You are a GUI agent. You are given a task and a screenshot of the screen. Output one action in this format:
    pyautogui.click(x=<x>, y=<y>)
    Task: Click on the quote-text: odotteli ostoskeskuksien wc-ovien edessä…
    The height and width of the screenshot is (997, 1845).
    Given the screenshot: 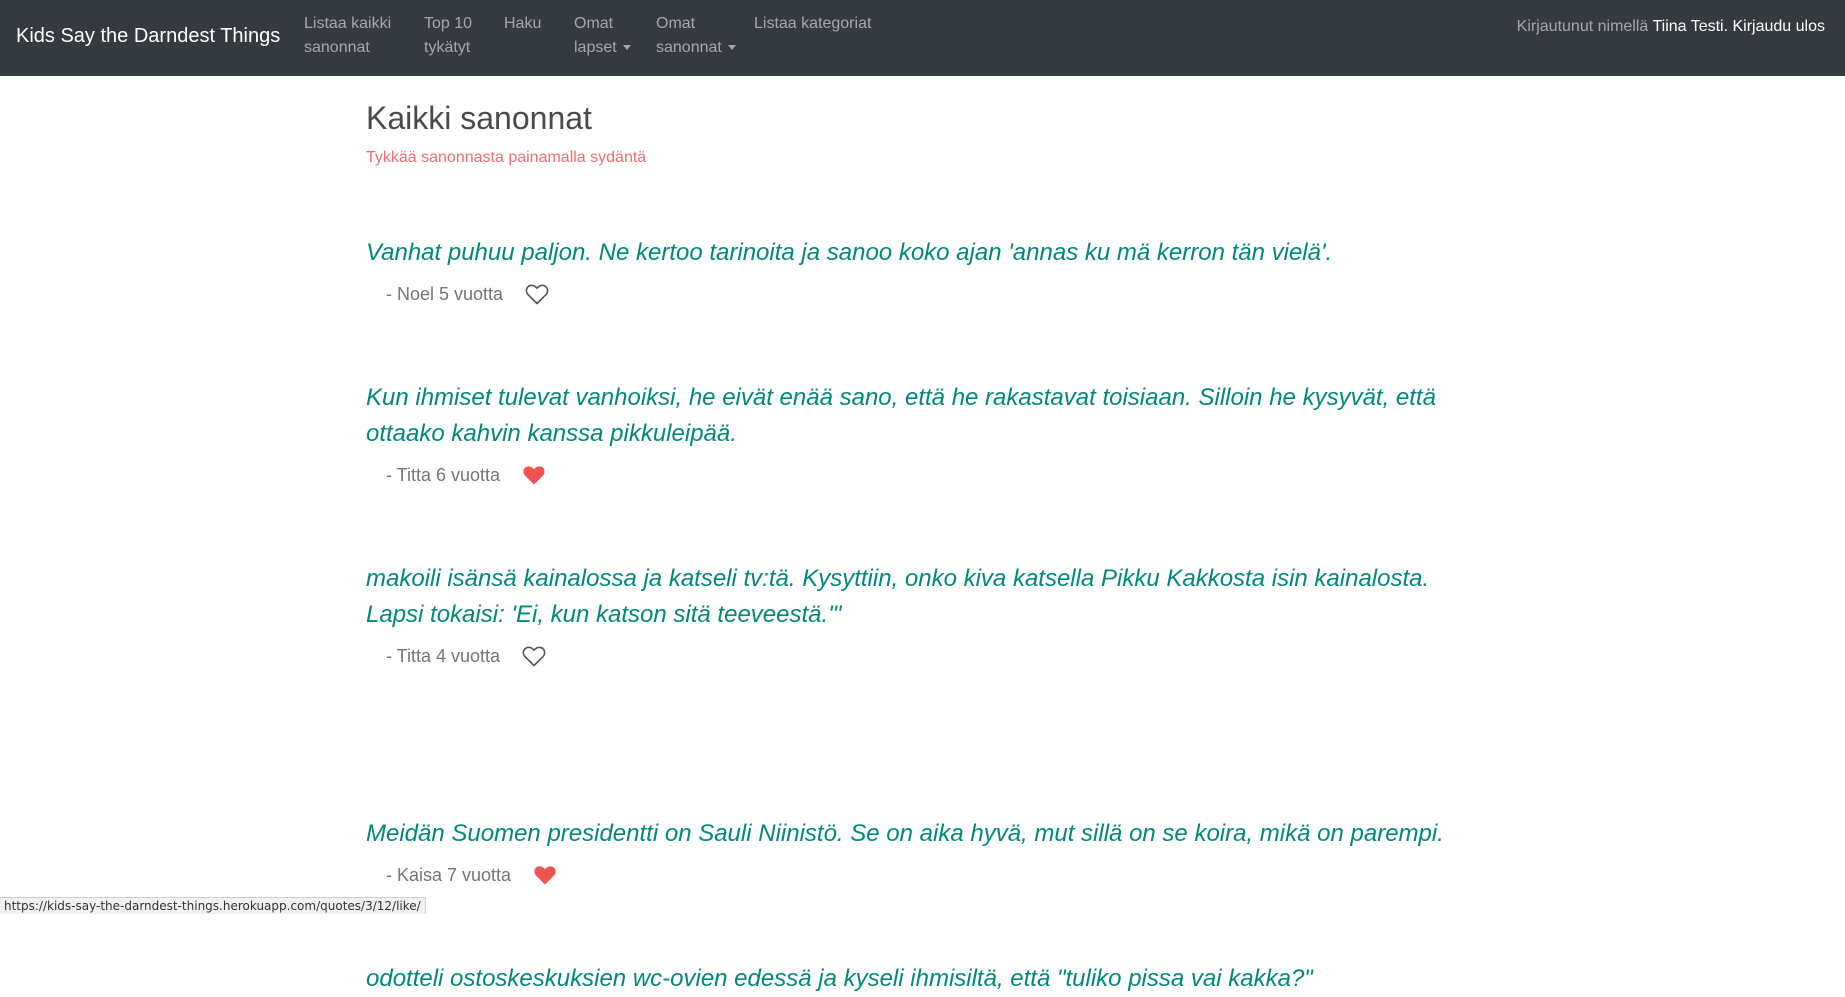 What is the action you would take?
    pyautogui.click(x=839, y=978)
    